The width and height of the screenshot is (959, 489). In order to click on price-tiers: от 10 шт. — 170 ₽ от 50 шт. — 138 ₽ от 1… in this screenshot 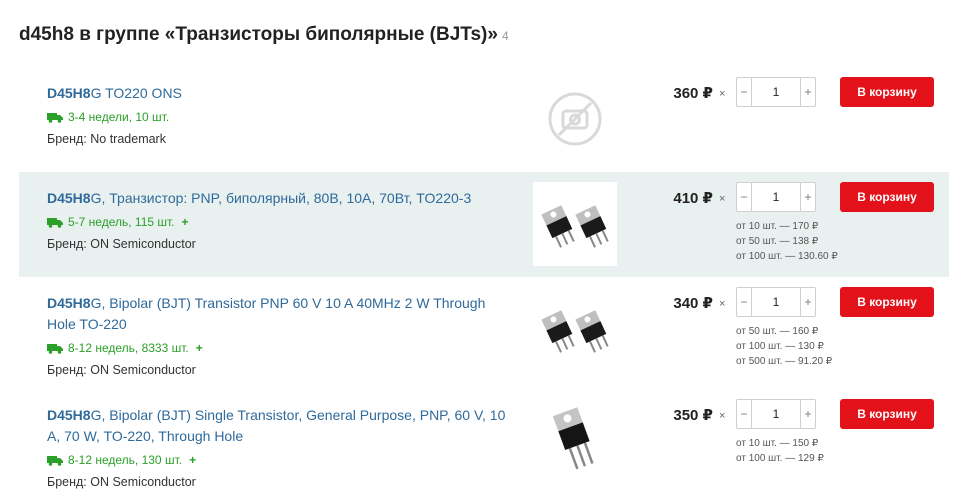, I will do `click(787, 241)`.